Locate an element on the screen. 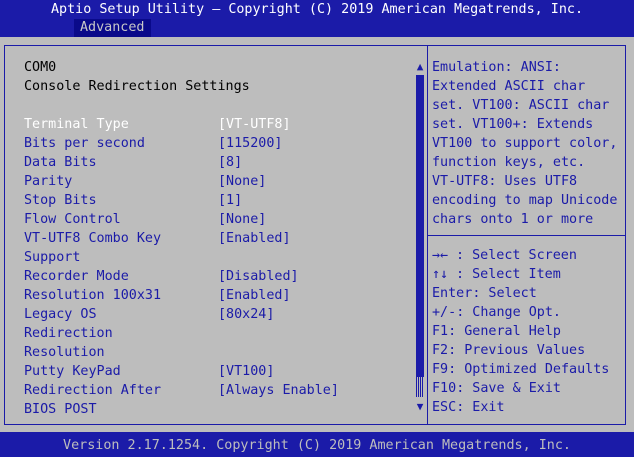 Image resolution: width=634 pixels, height=457 pixels. key-name: +/- is located at coordinates (444, 312).